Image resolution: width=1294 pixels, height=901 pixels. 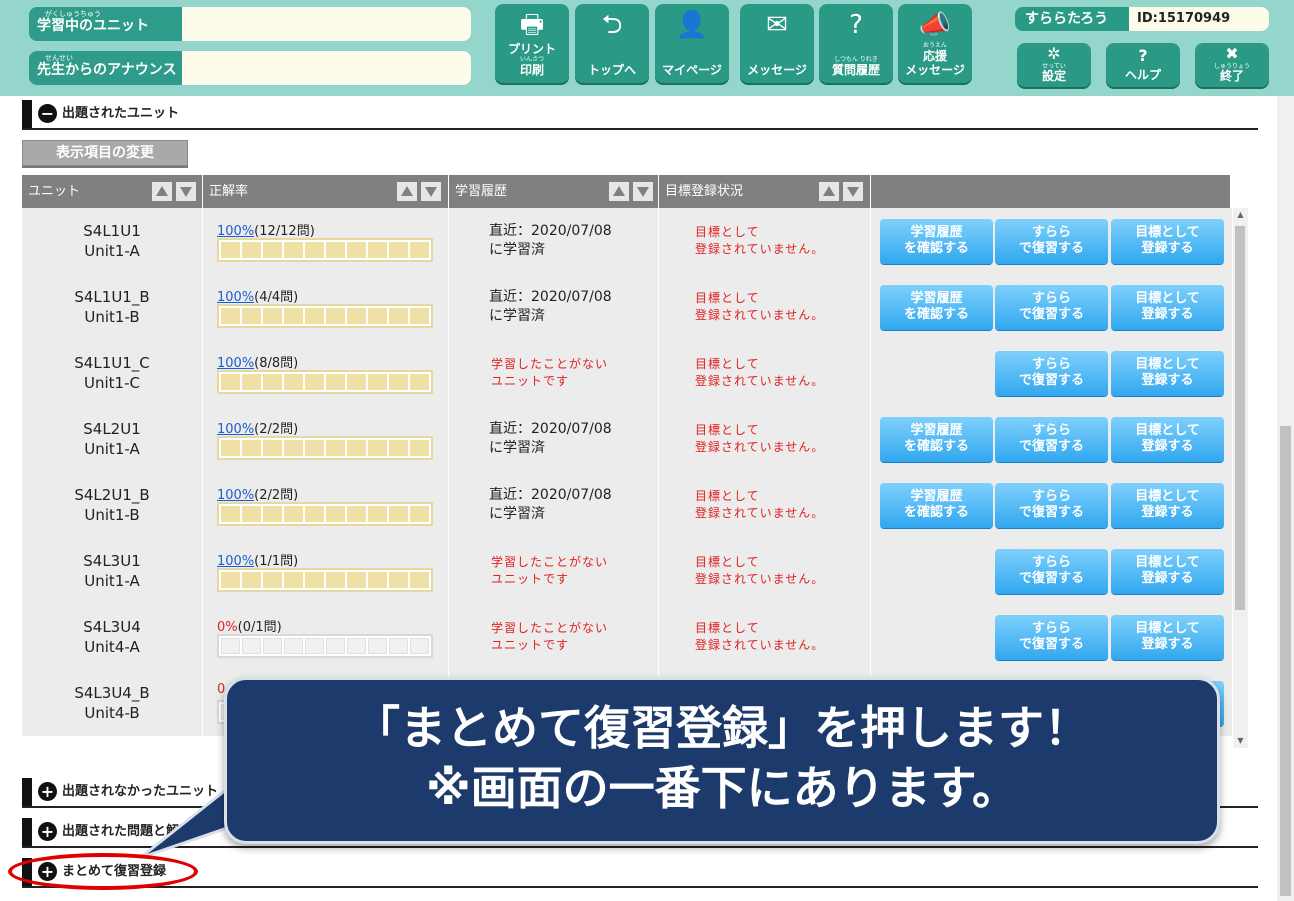 I want to click on callout-line2: ※画面の一番下にあります。, so click(x=722, y=788).